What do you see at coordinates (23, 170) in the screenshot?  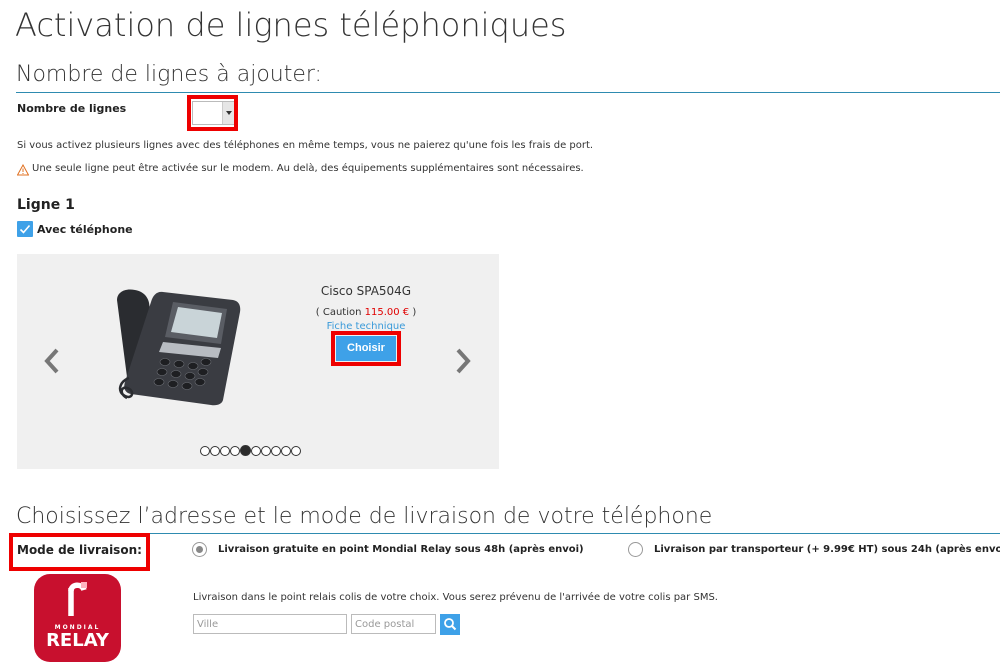 I see `warning-icon` at bounding box center [23, 170].